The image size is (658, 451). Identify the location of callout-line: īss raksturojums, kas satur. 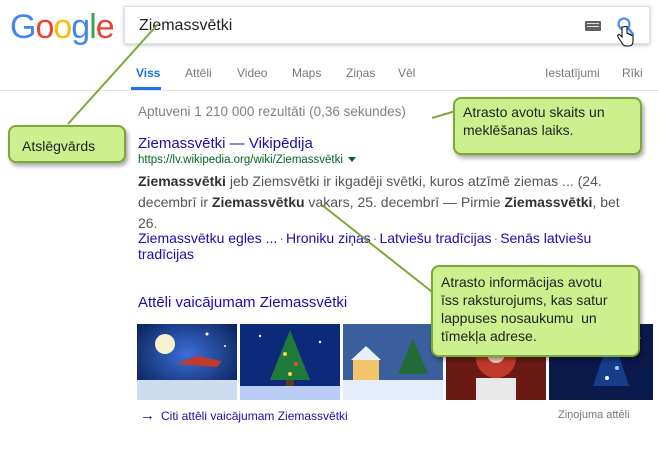
(524, 300).